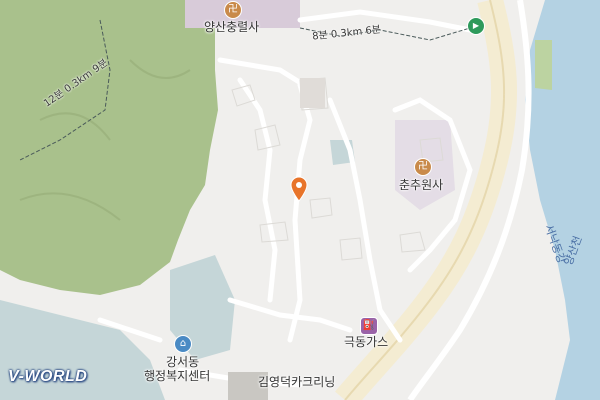 The height and width of the screenshot is (400, 600). Describe the element at coordinates (177, 376) in the screenshot. I see `admin-office-label-line2: 행정복지센터` at that location.